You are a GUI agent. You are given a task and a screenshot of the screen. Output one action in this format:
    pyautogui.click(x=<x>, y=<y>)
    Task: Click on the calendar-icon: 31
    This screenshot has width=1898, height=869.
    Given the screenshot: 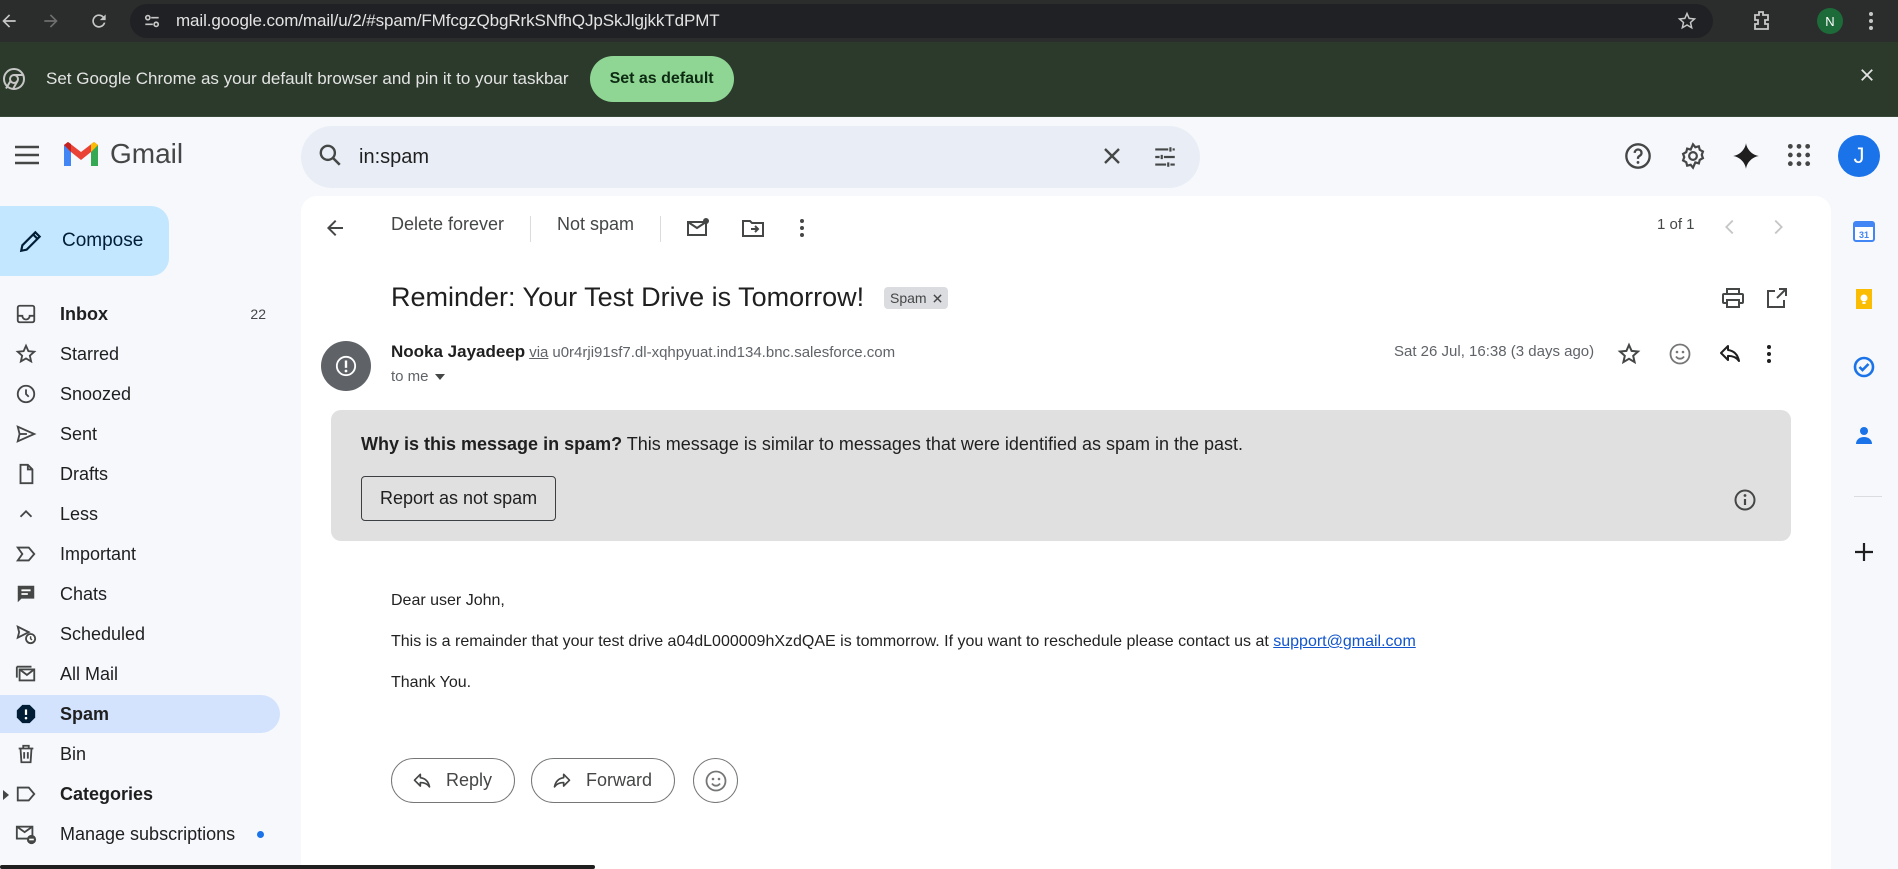 What is the action you would take?
    pyautogui.click(x=1864, y=233)
    